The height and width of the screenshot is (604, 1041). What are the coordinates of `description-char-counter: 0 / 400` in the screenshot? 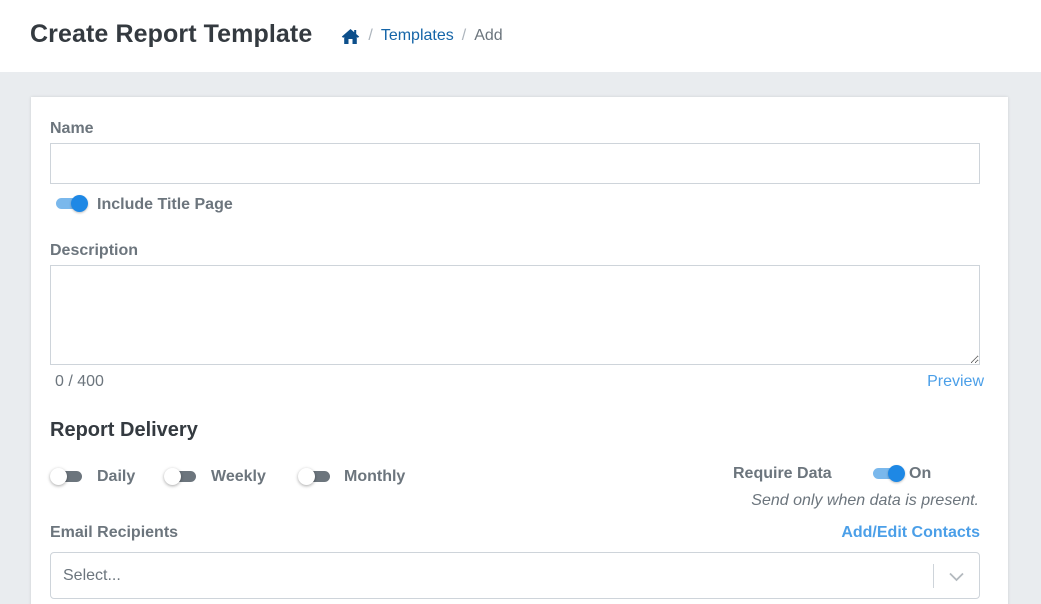 It's located at (79, 381).